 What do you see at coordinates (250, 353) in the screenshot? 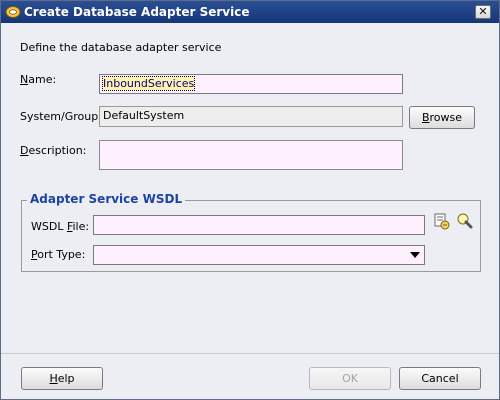
I see `footer-separator` at bounding box center [250, 353].